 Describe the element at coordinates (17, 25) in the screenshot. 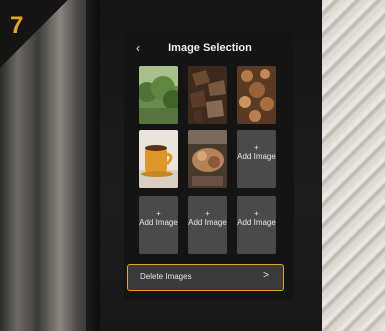

I see `step-number: 7` at that location.